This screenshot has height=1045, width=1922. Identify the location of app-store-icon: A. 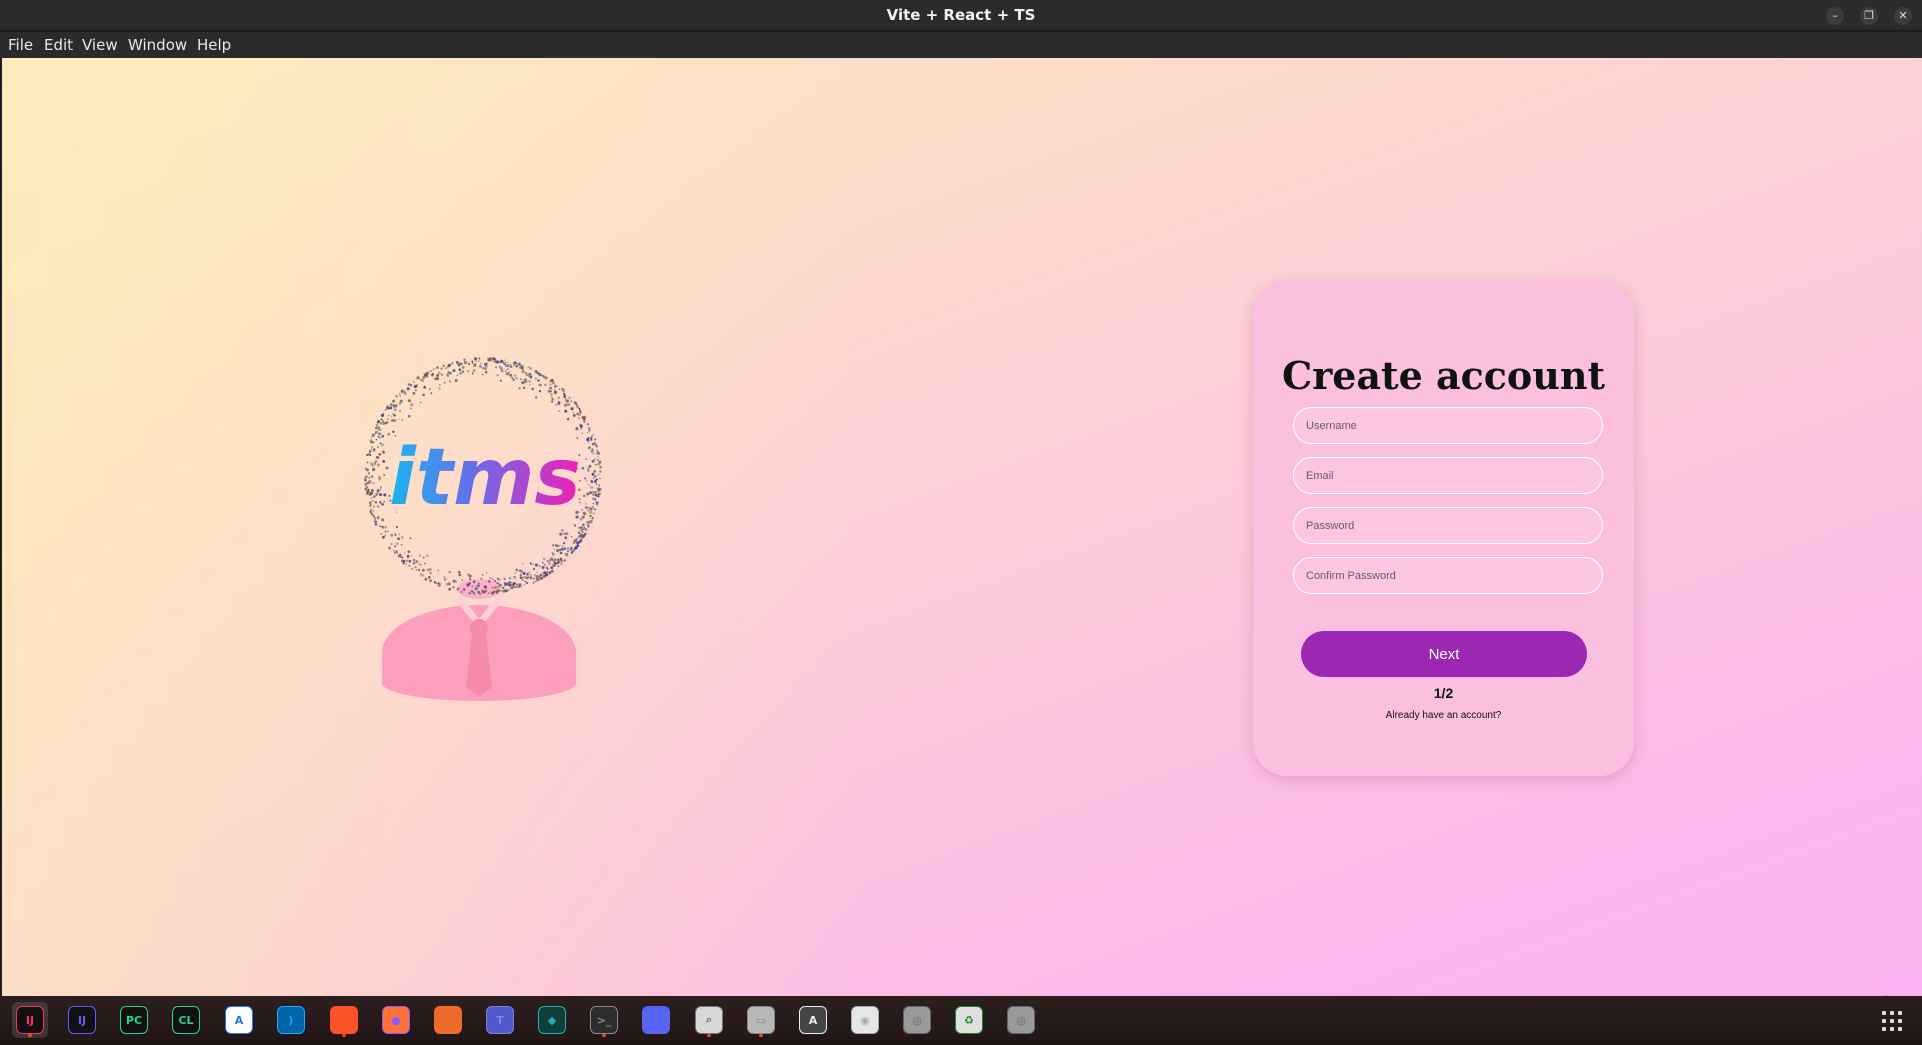
(239, 1020).